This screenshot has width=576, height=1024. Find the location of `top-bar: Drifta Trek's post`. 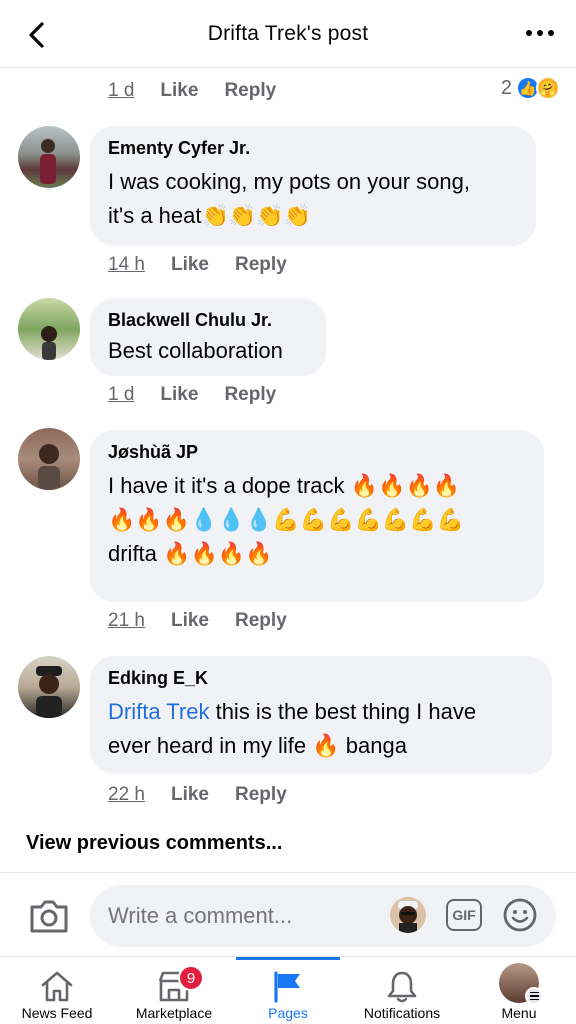

top-bar: Drifta Trek's post is located at coordinates (288, 34).